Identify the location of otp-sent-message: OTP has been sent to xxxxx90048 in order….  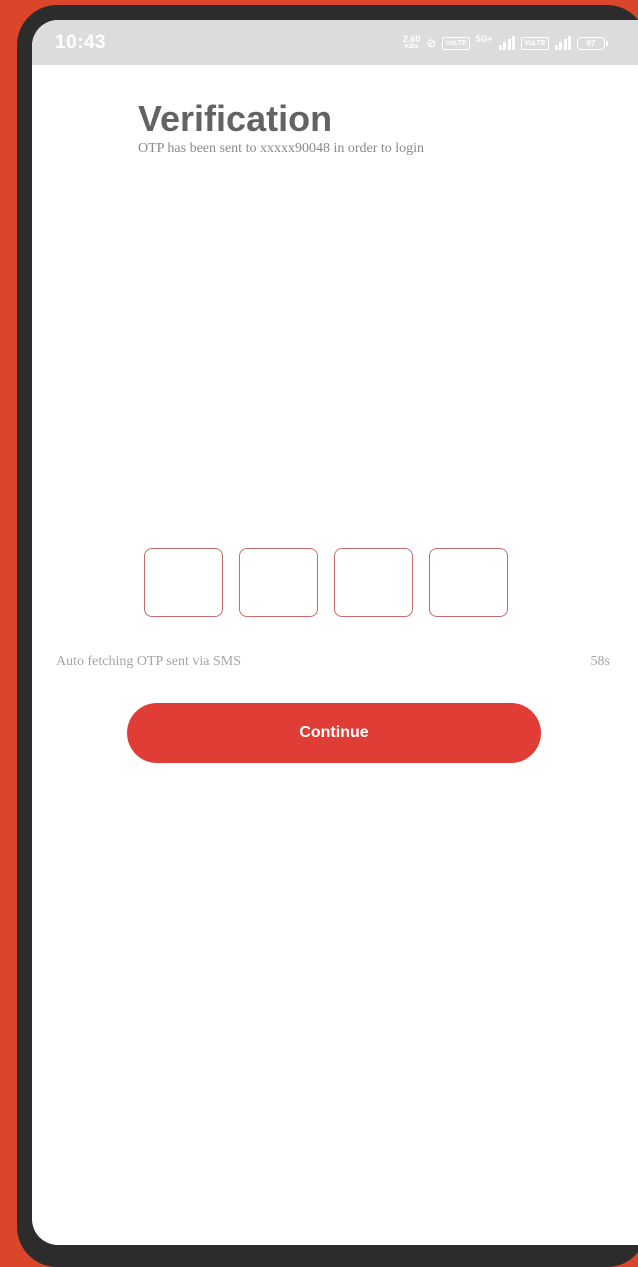
(281, 148).